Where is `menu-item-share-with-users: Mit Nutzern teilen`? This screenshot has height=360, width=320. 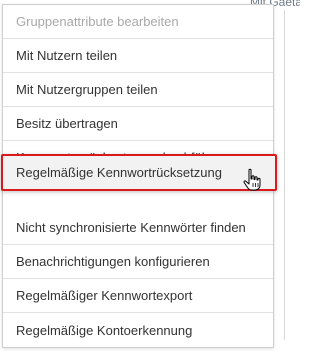 menu-item-share-with-users: Mit Nutzern teilen is located at coordinates (138, 56).